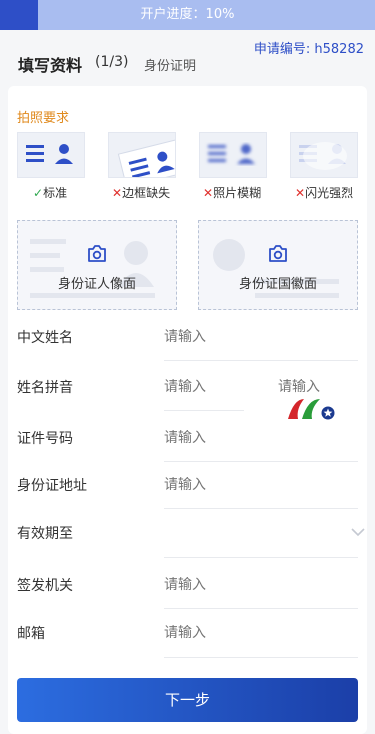 The height and width of the screenshot is (734, 375). I want to click on address-label: 身份证地址, so click(52, 486).